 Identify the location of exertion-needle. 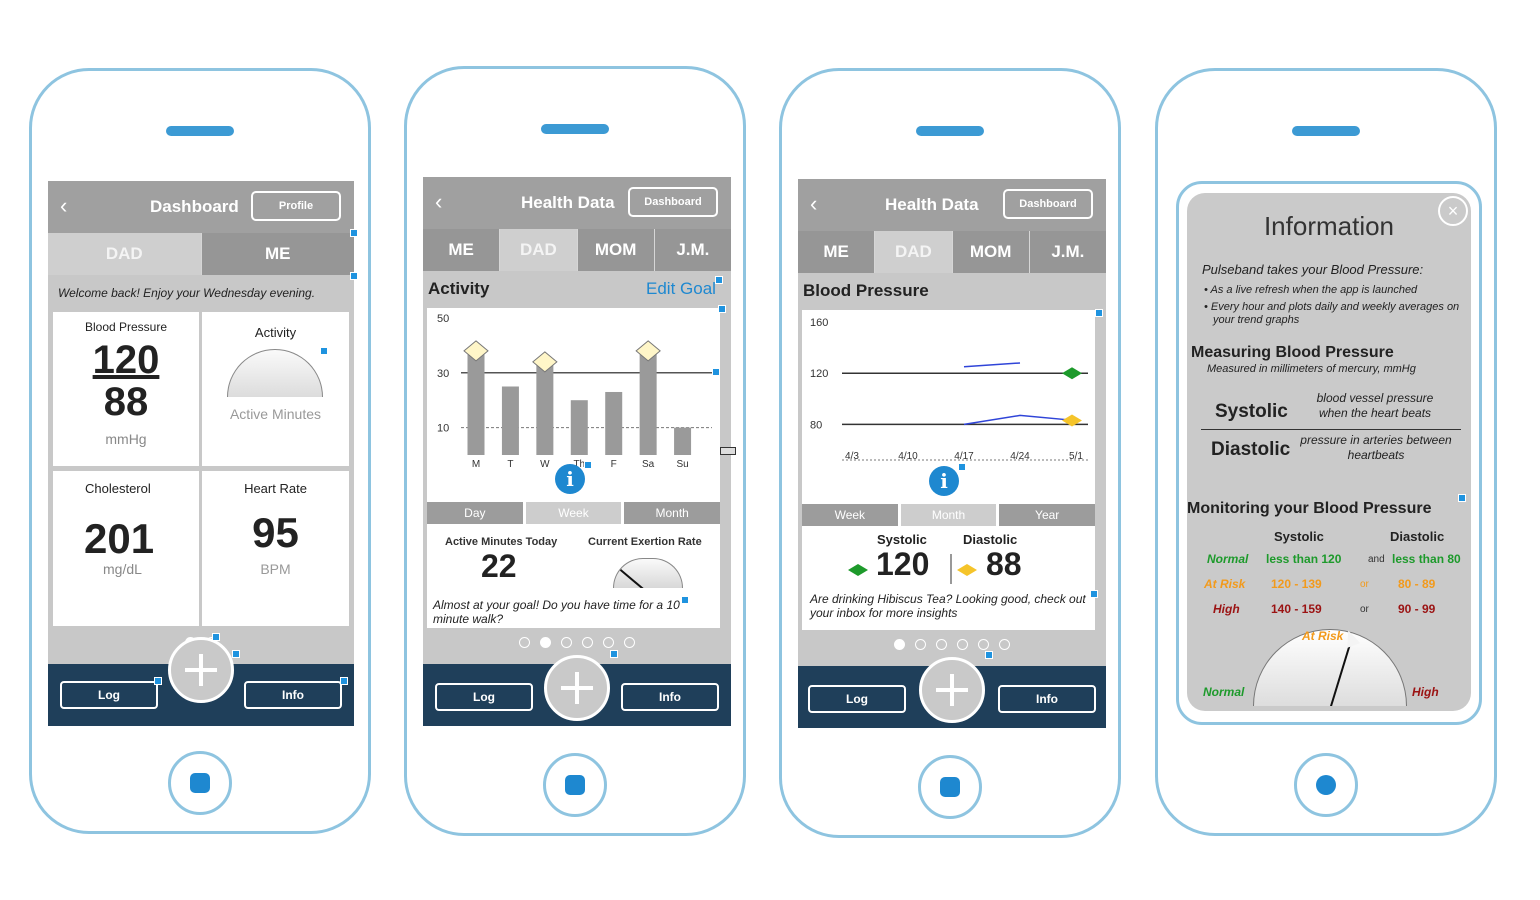
(632, 578).